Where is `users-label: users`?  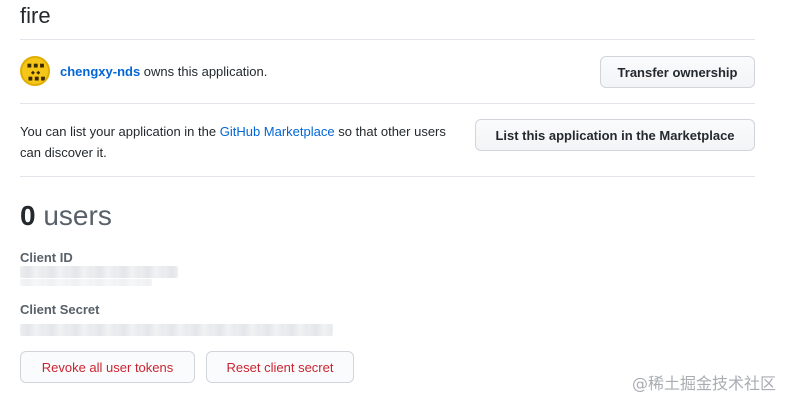 users-label: users is located at coordinates (77, 215).